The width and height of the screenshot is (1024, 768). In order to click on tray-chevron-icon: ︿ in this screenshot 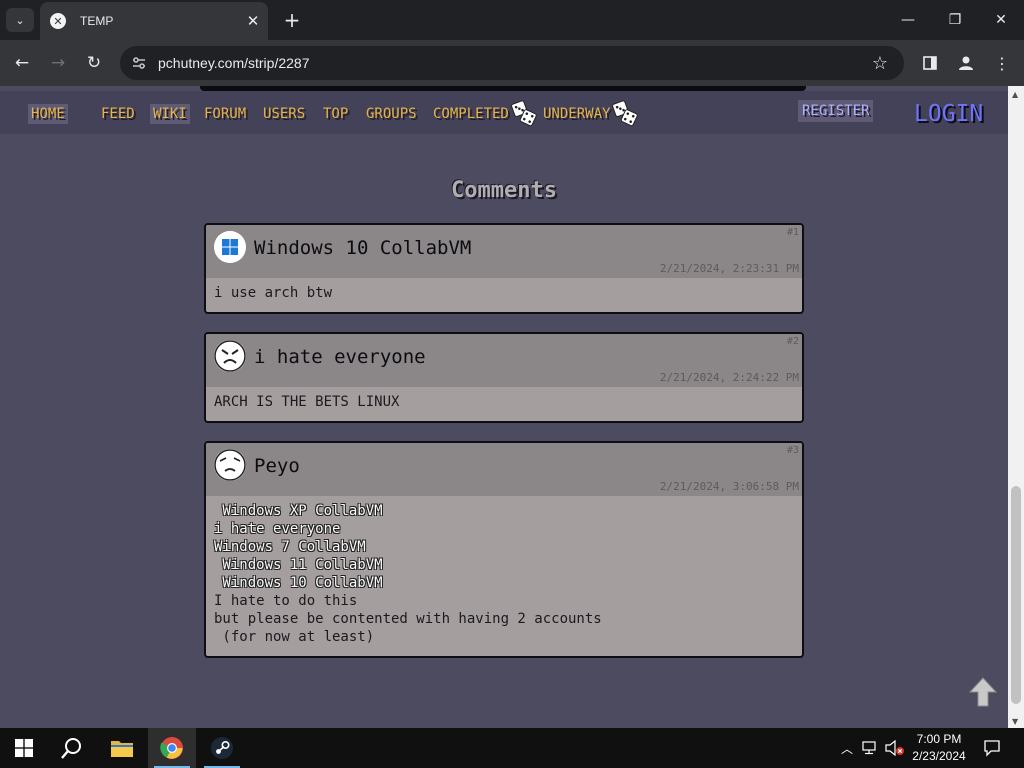, I will do `click(847, 748)`.